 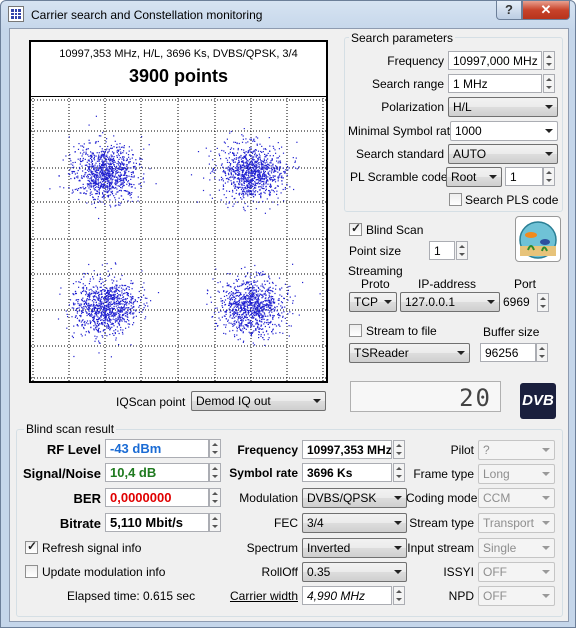 I want to click on buffer-size-label: Buffer size, so click(x=511, y=332).